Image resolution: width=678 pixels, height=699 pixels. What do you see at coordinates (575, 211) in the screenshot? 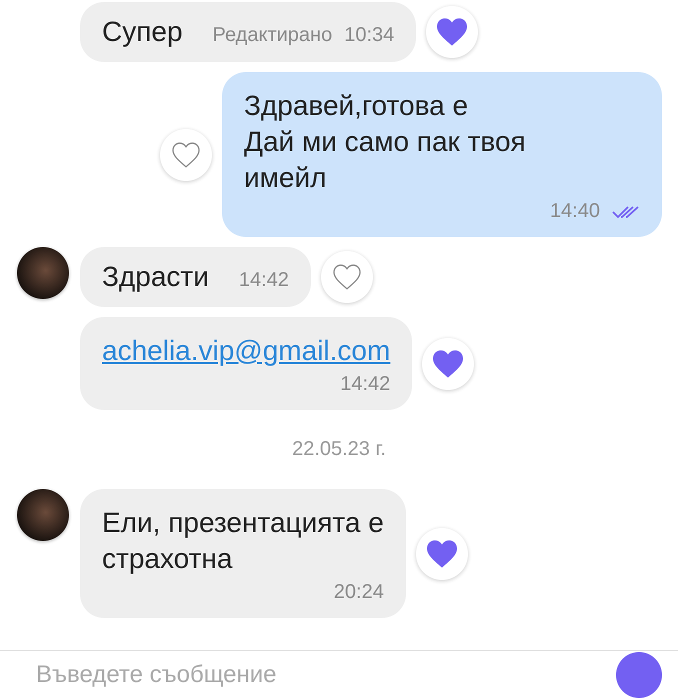
I see `message-time: 14:40` at bounding box center [575, 211].